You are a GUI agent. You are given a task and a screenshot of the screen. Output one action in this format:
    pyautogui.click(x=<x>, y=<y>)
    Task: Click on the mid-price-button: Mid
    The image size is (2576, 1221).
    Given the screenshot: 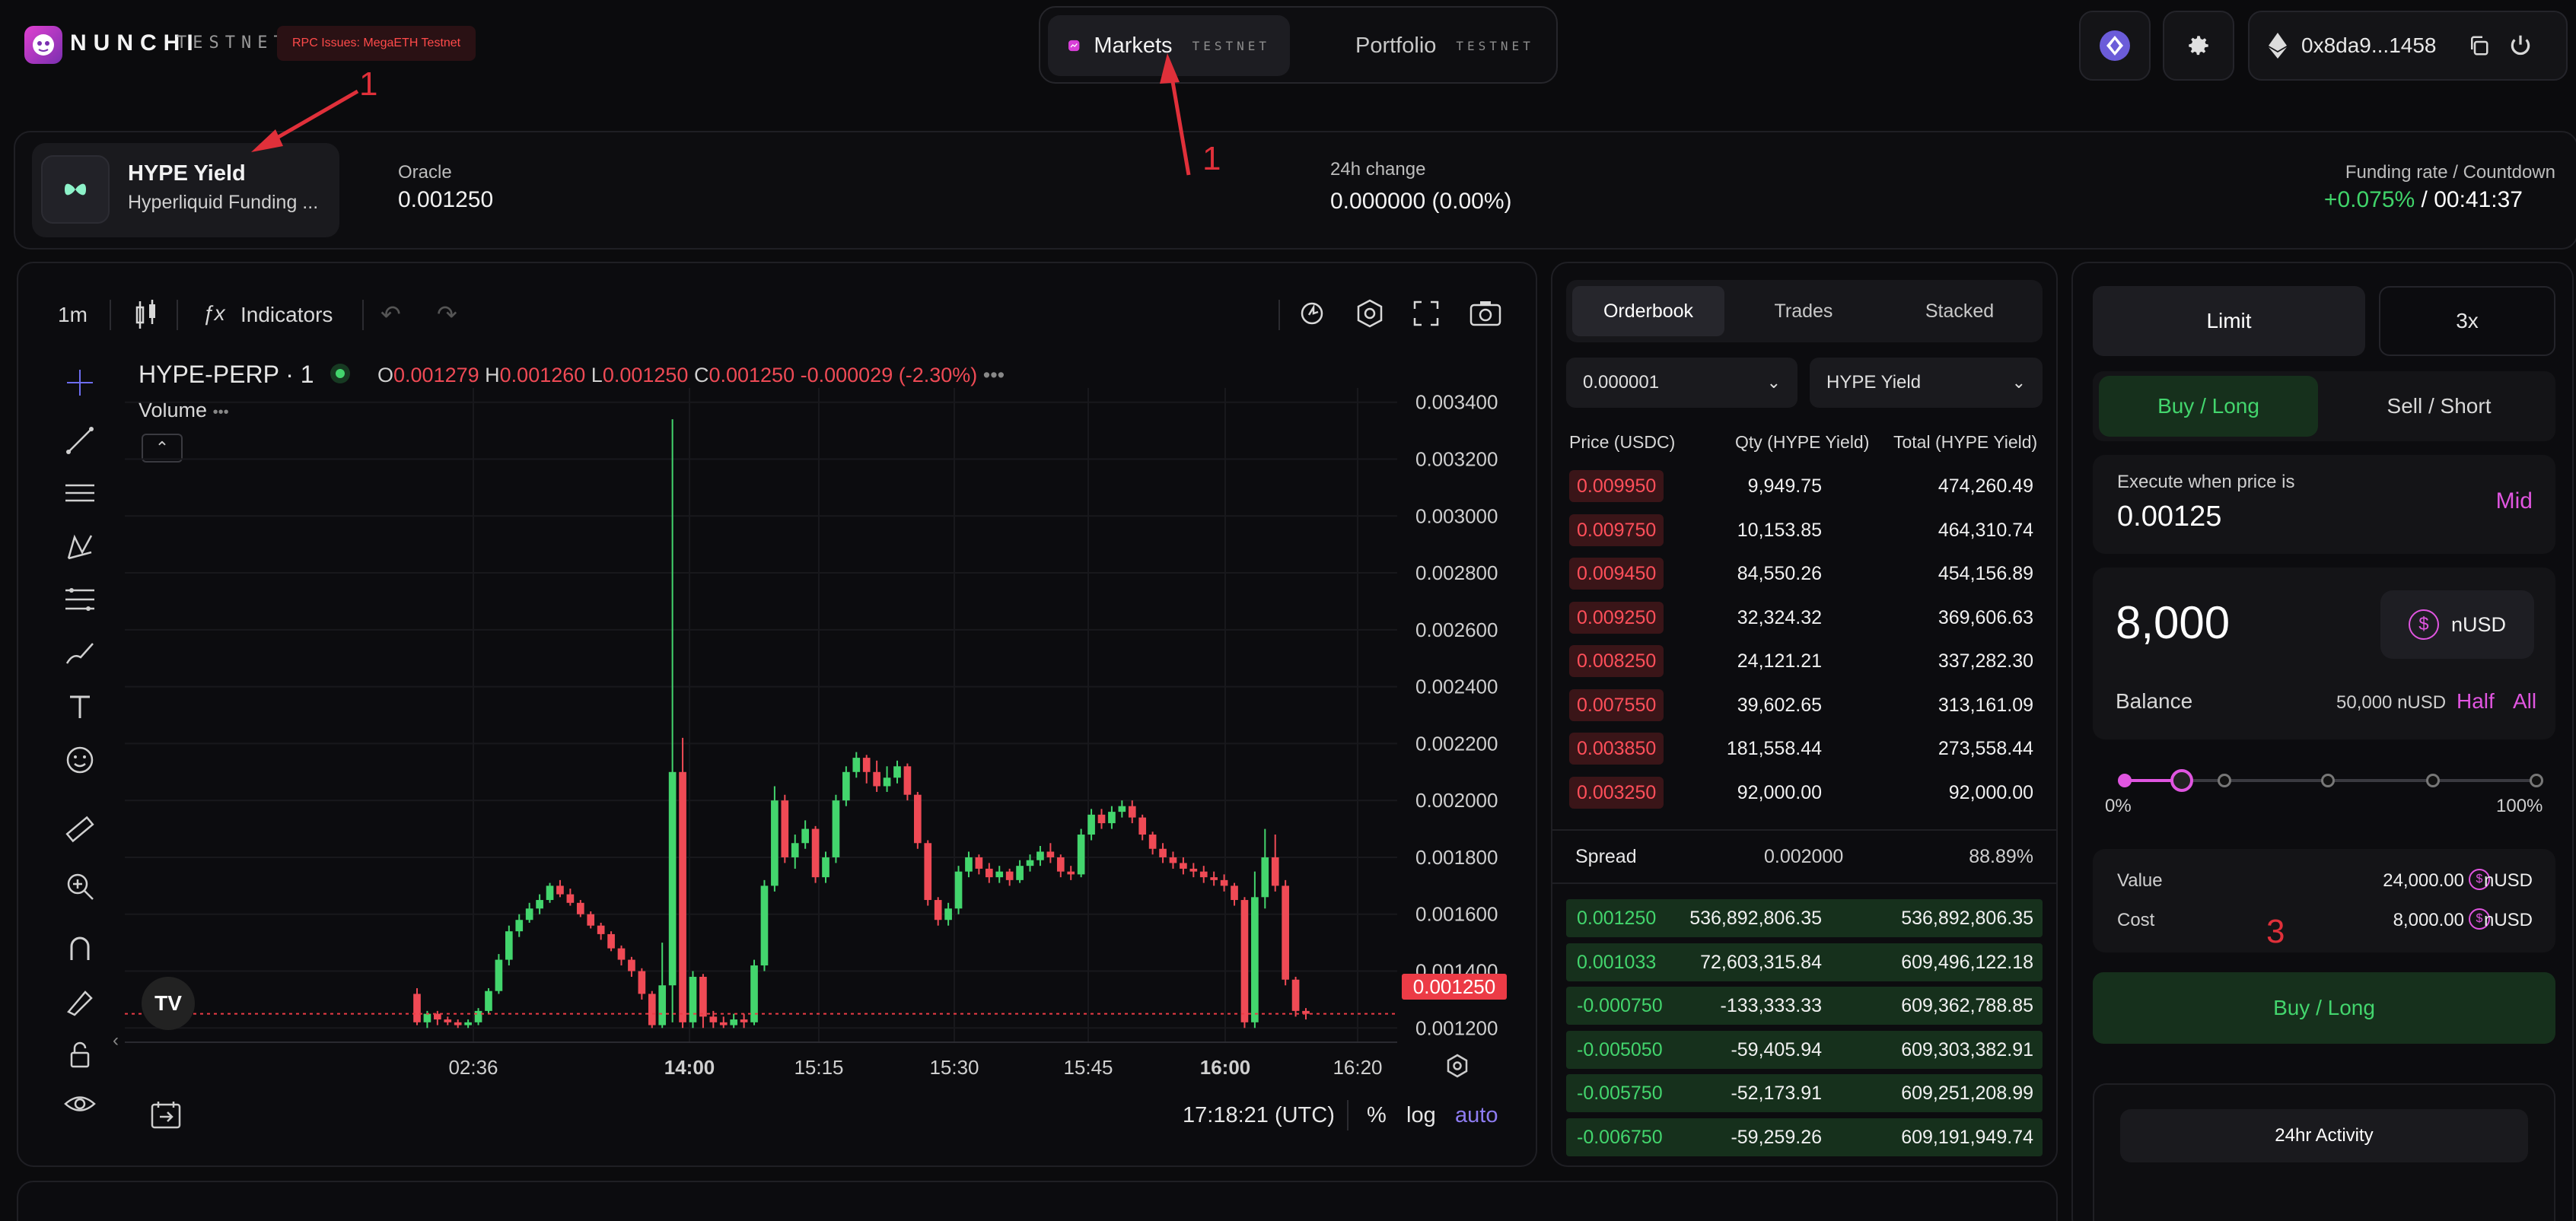 What is the action you would take?
    pyautogui.click(x=2514, y=501)
    